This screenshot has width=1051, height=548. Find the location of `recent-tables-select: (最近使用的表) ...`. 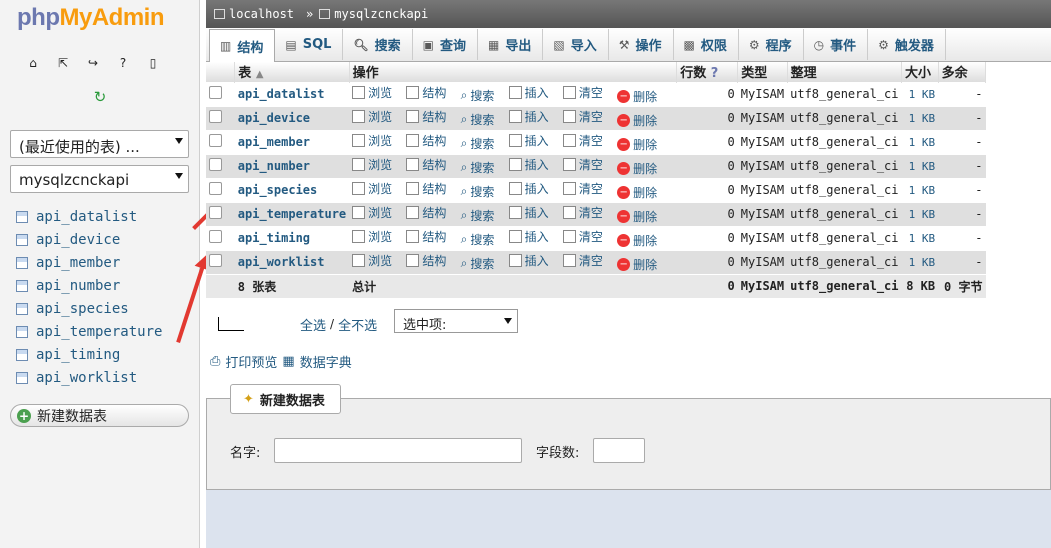

recent-tables-select: (最近使用的表) ... is located at coordinates (99, 144).